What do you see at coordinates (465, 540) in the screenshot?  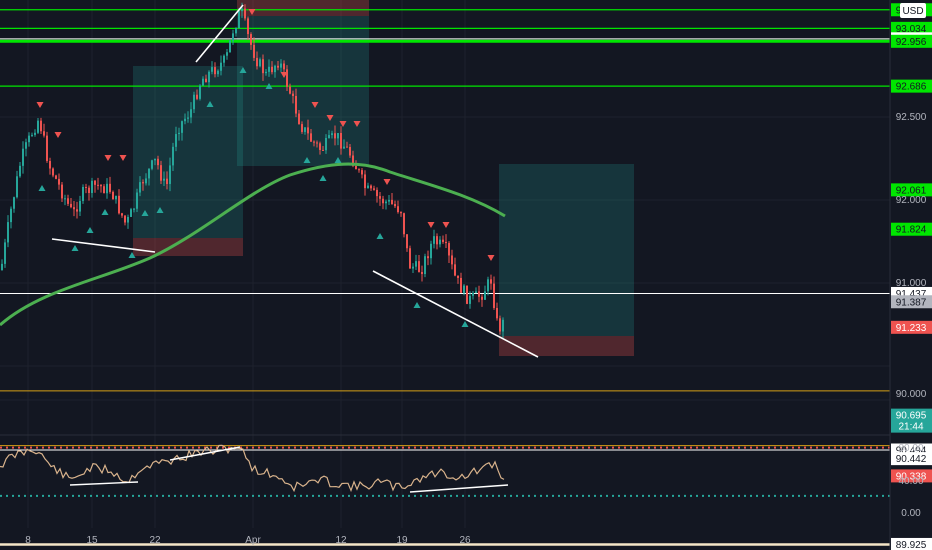 I see `time-tick-label: 26` at bounding box center [465, 540].